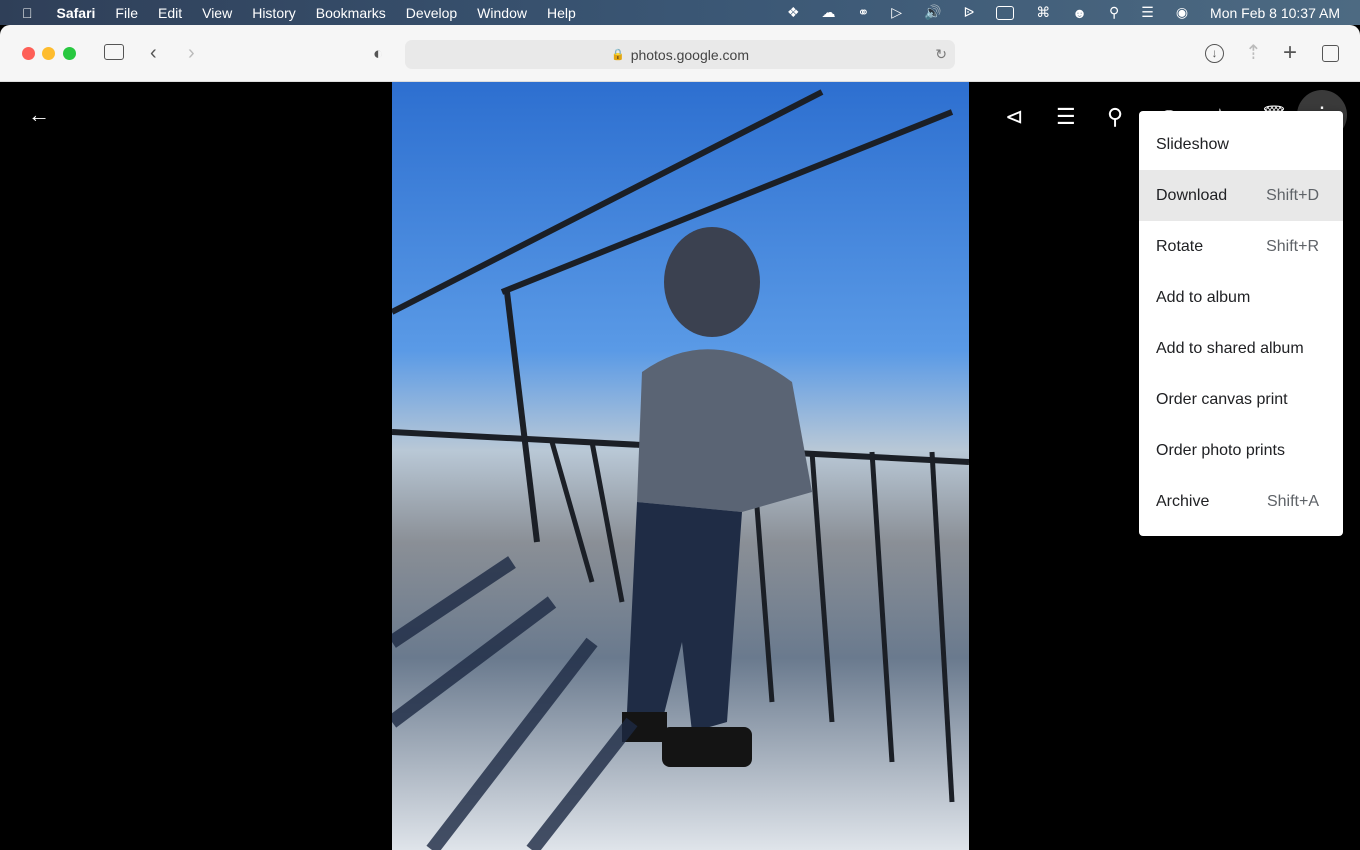 The height and width of the screenshot is (850, 1360). Describe the element at coordinates (274, 13) in the screenshot. I see `menu-history: History` at that location.